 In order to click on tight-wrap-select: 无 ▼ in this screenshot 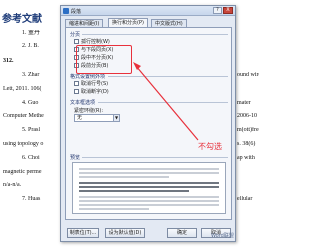, I will do `click(97, 118)`.